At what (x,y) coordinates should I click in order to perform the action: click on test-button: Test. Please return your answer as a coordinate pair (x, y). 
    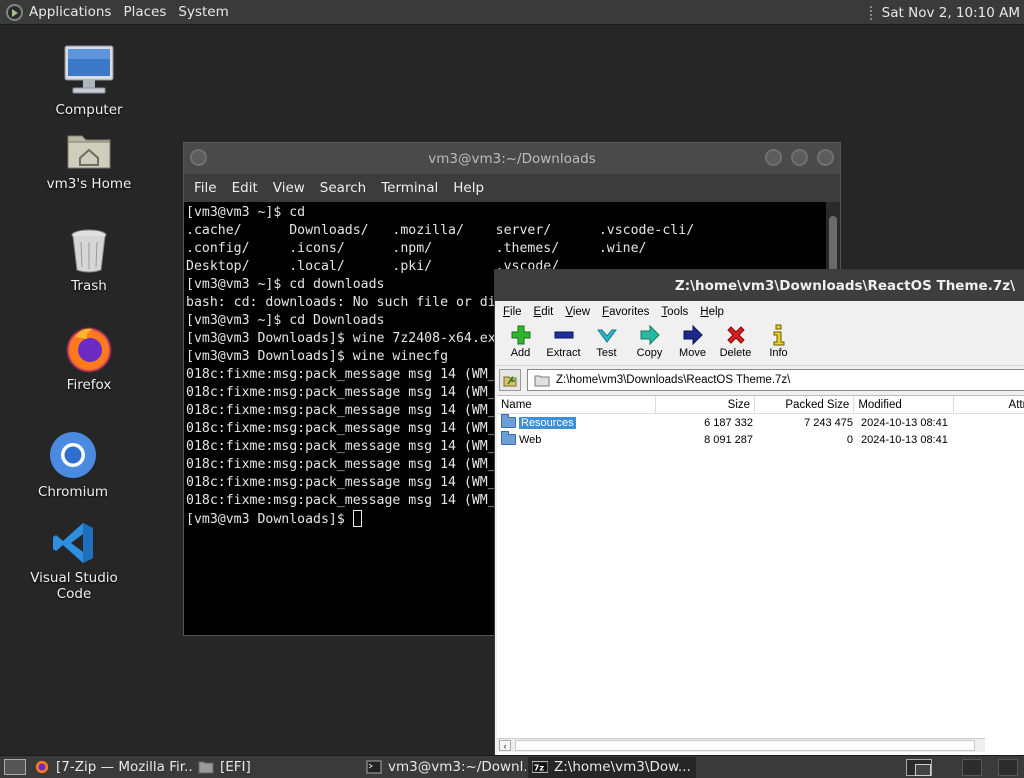
    Looking at the image, I should click on (606, 340).